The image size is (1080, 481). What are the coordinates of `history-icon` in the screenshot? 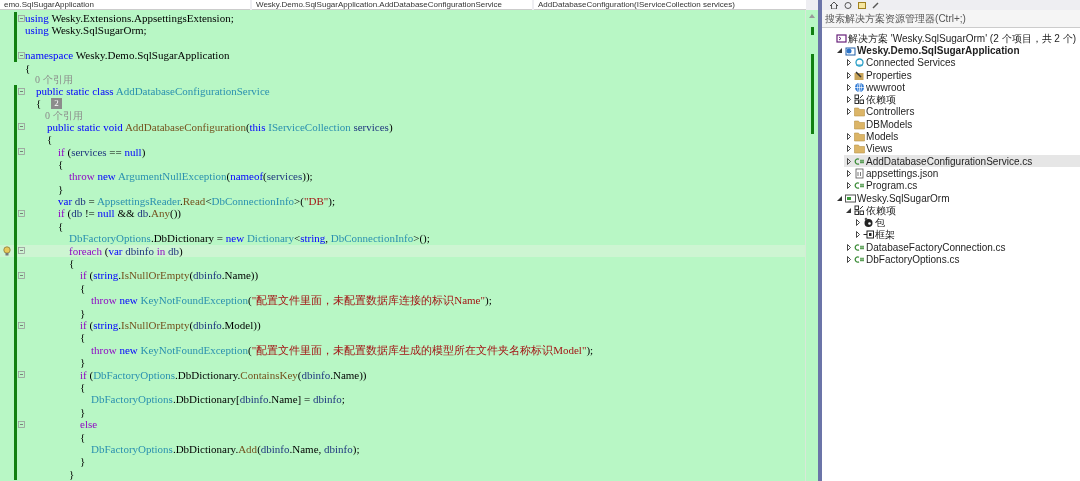 It's located at (848, 5).